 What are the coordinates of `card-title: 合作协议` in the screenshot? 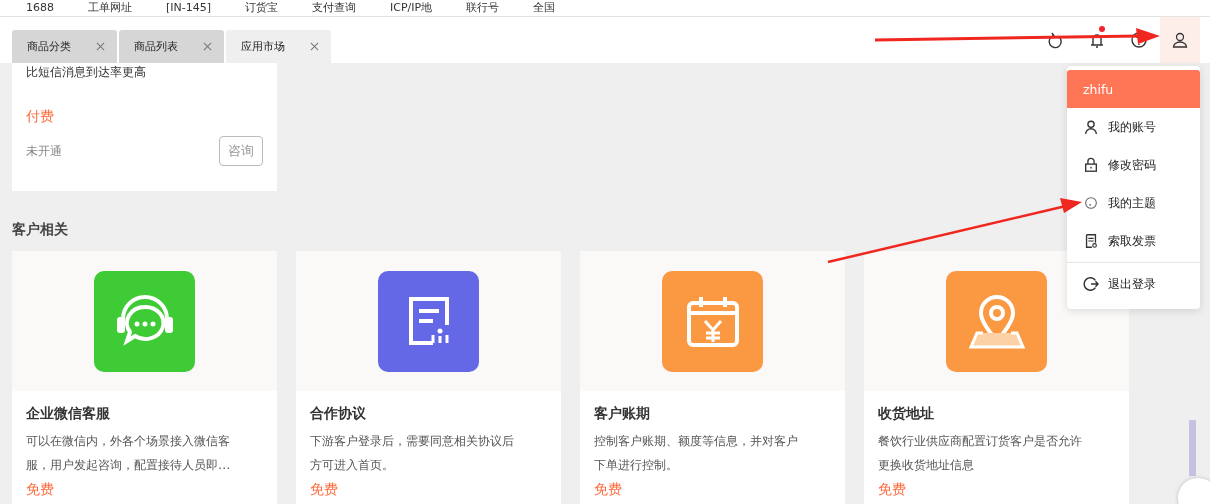 It's located at (338, 414).